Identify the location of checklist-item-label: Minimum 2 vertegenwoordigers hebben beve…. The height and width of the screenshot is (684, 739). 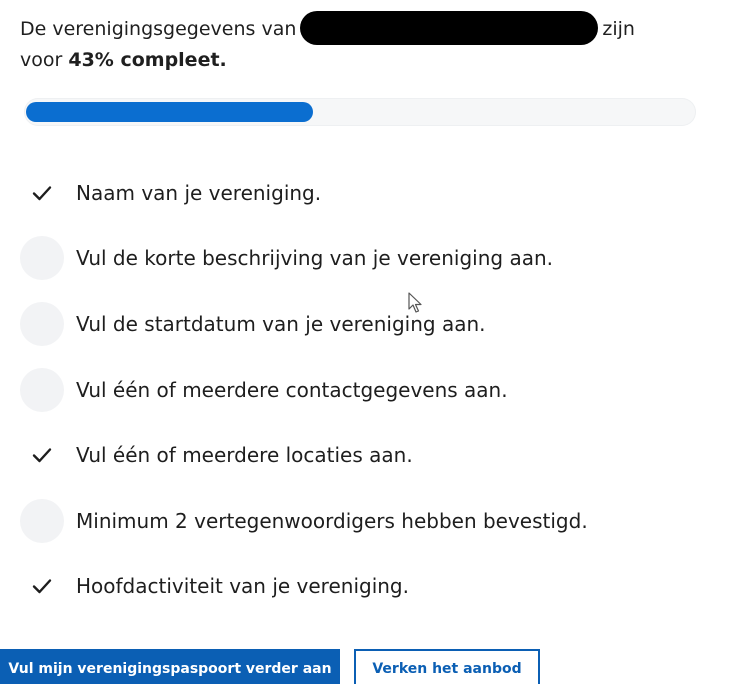
(332, 520).